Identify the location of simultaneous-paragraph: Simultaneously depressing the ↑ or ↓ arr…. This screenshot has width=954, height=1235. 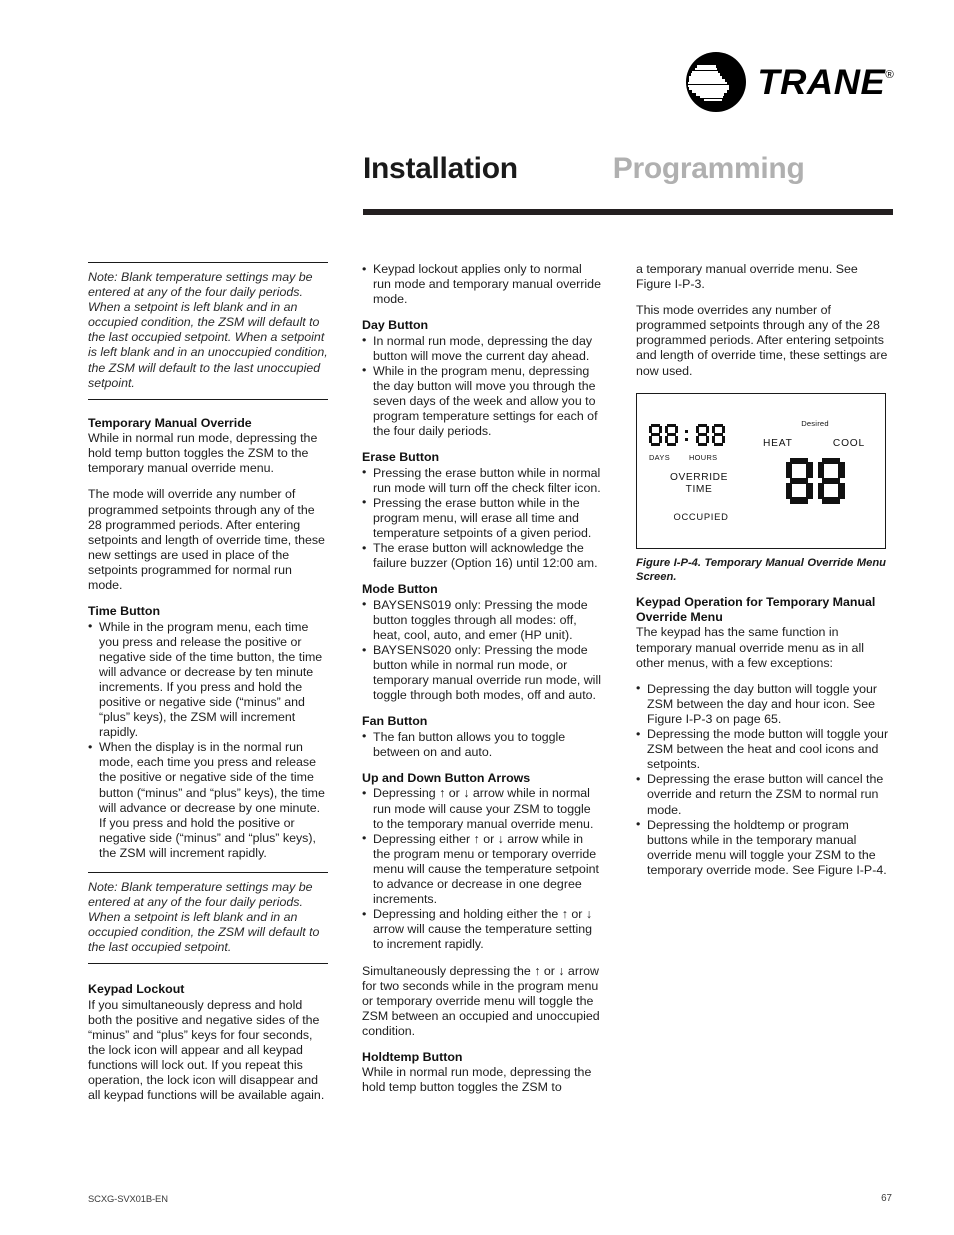
(481, 1000).